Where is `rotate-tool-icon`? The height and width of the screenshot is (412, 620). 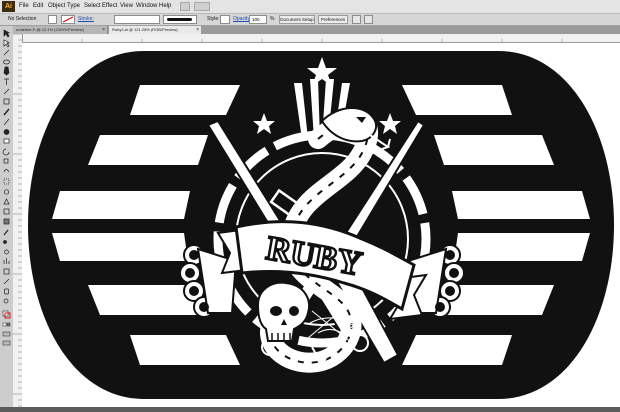 rotate-tool-icon is located at coordinates (6, 152).